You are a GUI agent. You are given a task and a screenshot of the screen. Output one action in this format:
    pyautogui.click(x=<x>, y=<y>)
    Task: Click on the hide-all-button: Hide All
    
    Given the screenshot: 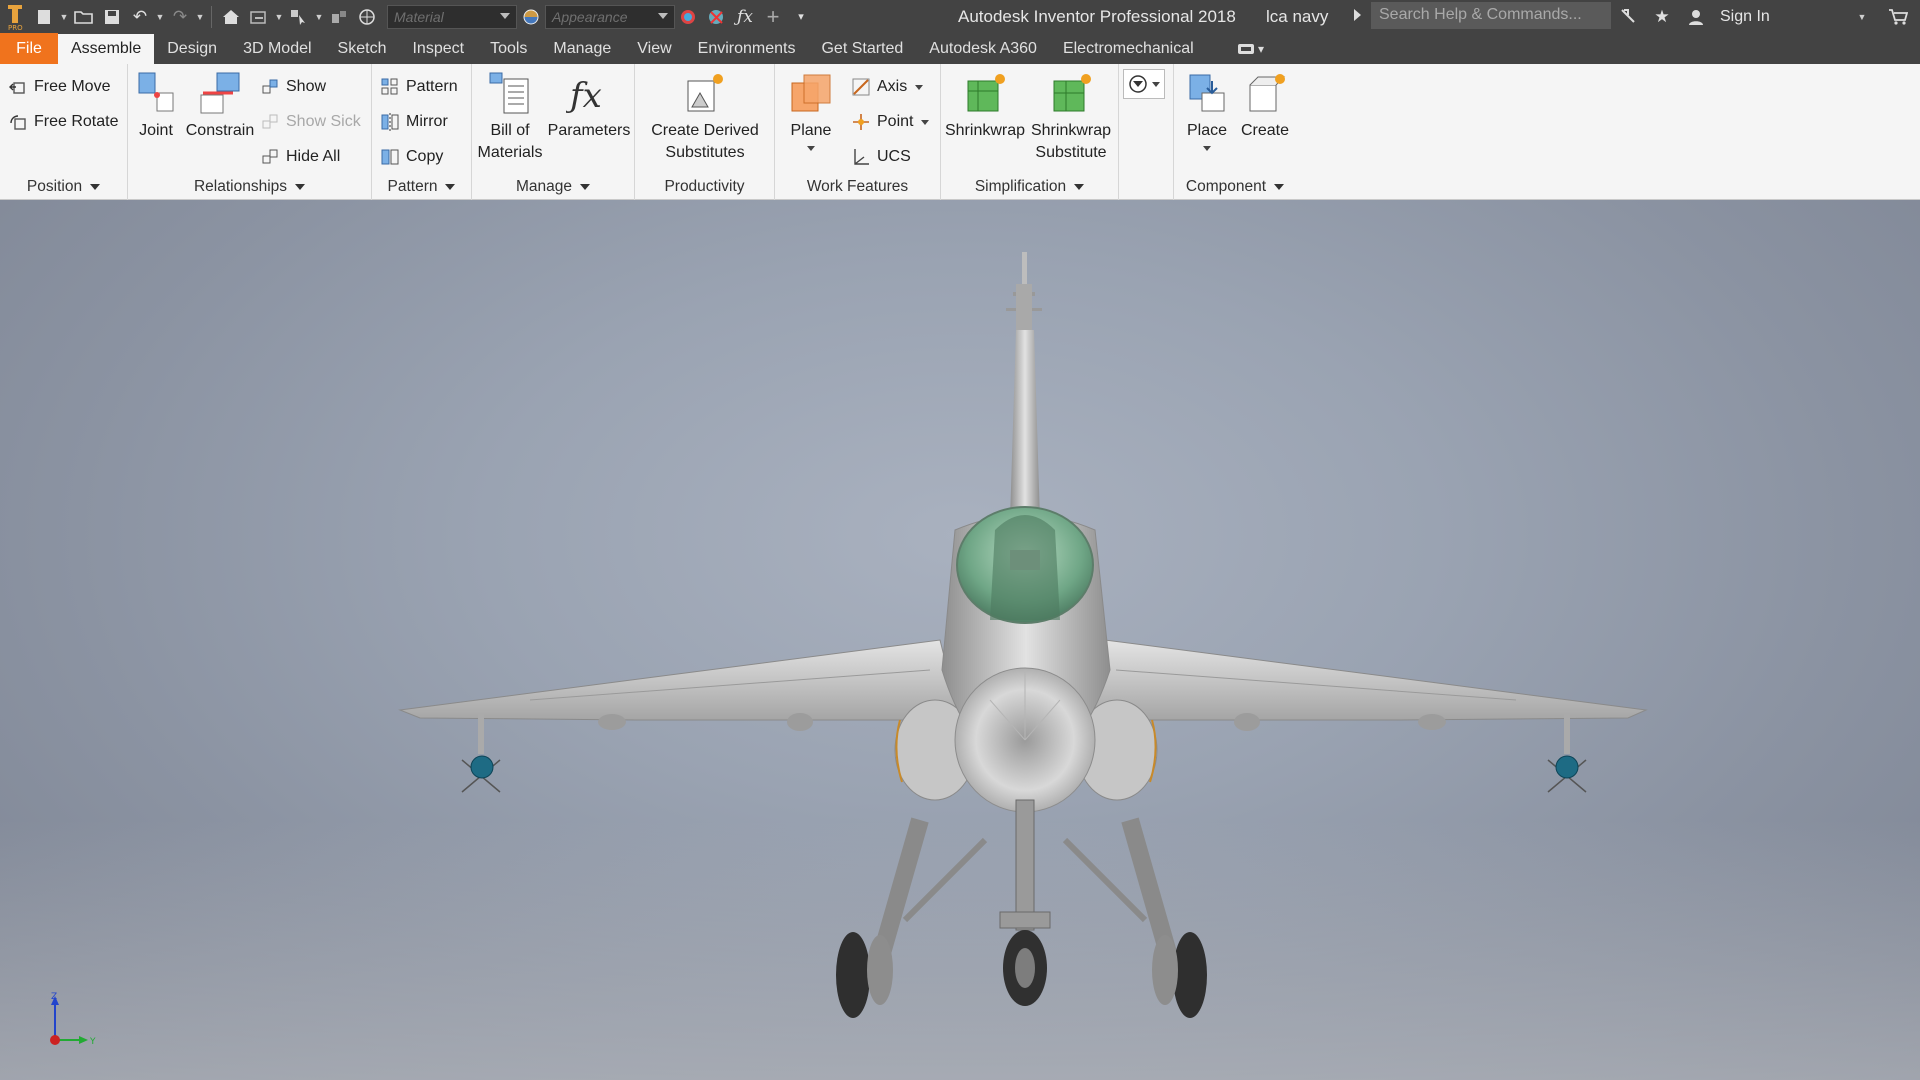 What is the action you would take?
    pyautogui.click(x=300, y=157)
    